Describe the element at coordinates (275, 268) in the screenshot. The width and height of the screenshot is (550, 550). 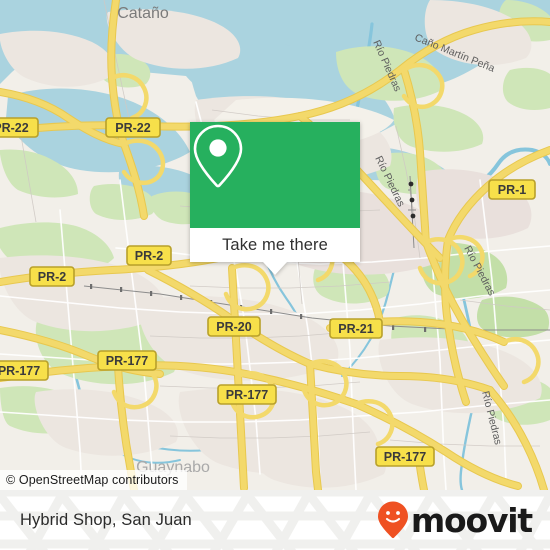
I see `popup-tail` at that location.